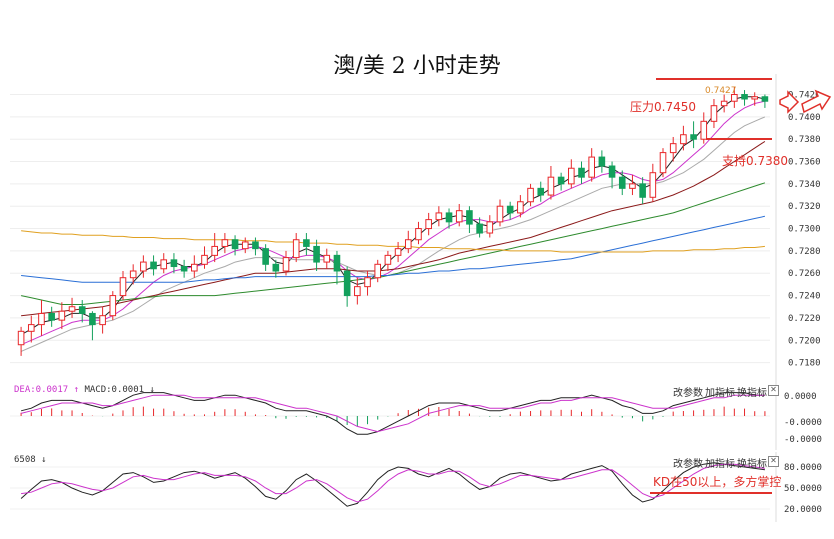 The height and width of the screenshot is (539, 834). I want to click on resistance-label: 压力0.7450, so click(663, 107).